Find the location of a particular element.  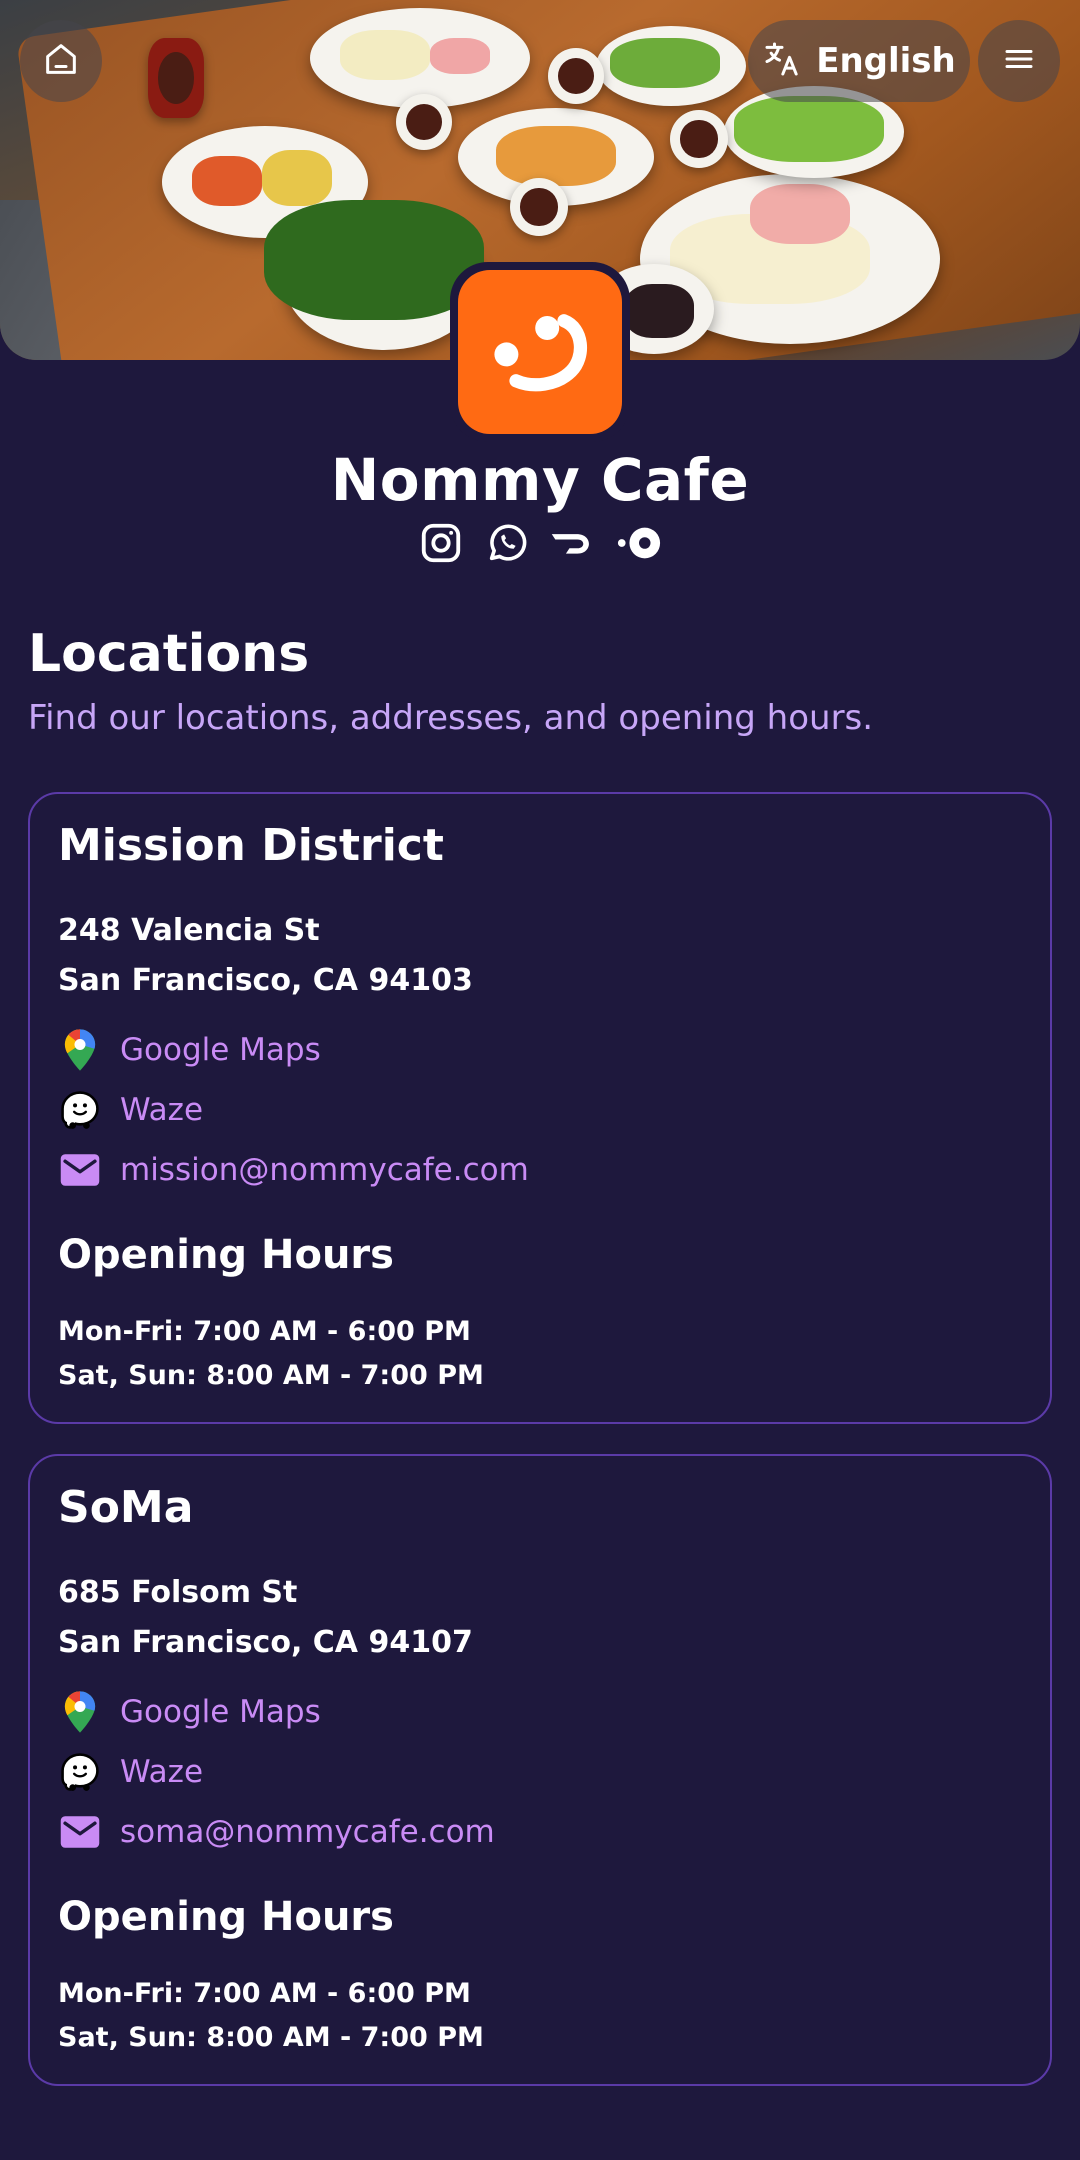

email-link: soma@nommycafe.com is located at coordinates (276, 1832).